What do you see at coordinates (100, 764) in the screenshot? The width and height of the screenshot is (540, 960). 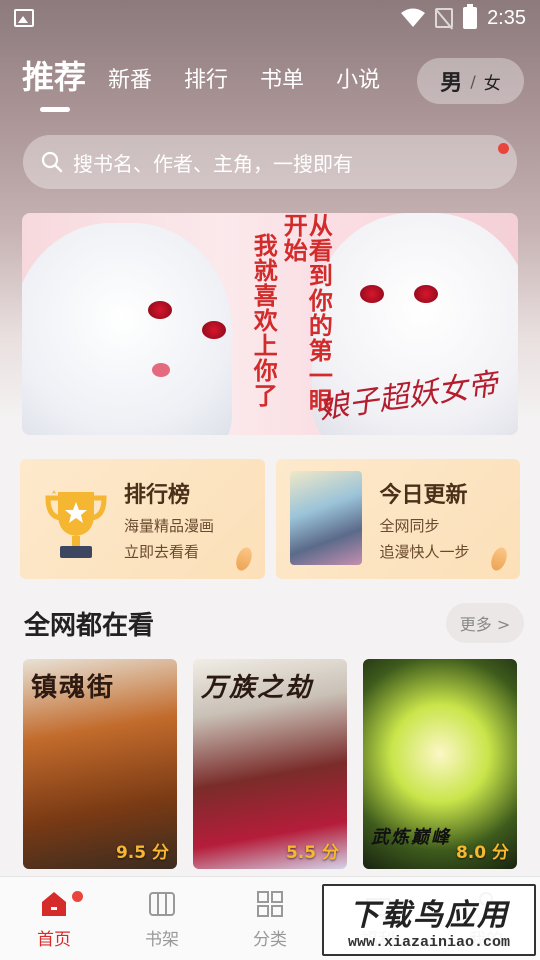 I see `book-card: 镇魂街 9.5 分` at bounding box center [100, 764].